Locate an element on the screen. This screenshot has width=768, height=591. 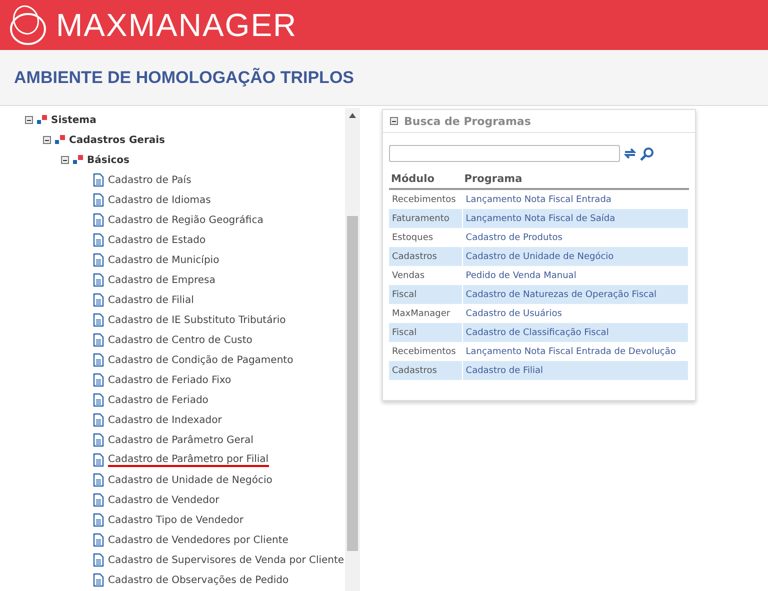
table-cell: Cadastro de Filial is located at coordinates (575, 370).